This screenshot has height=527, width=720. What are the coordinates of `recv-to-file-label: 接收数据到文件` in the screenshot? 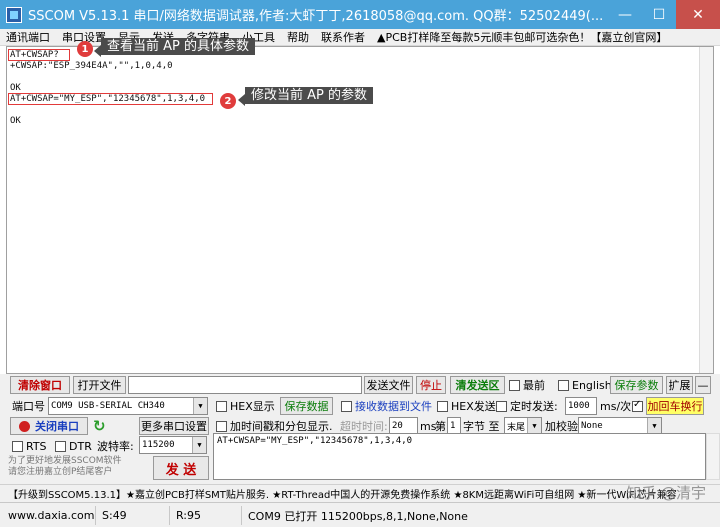 It's located at (393, 406).